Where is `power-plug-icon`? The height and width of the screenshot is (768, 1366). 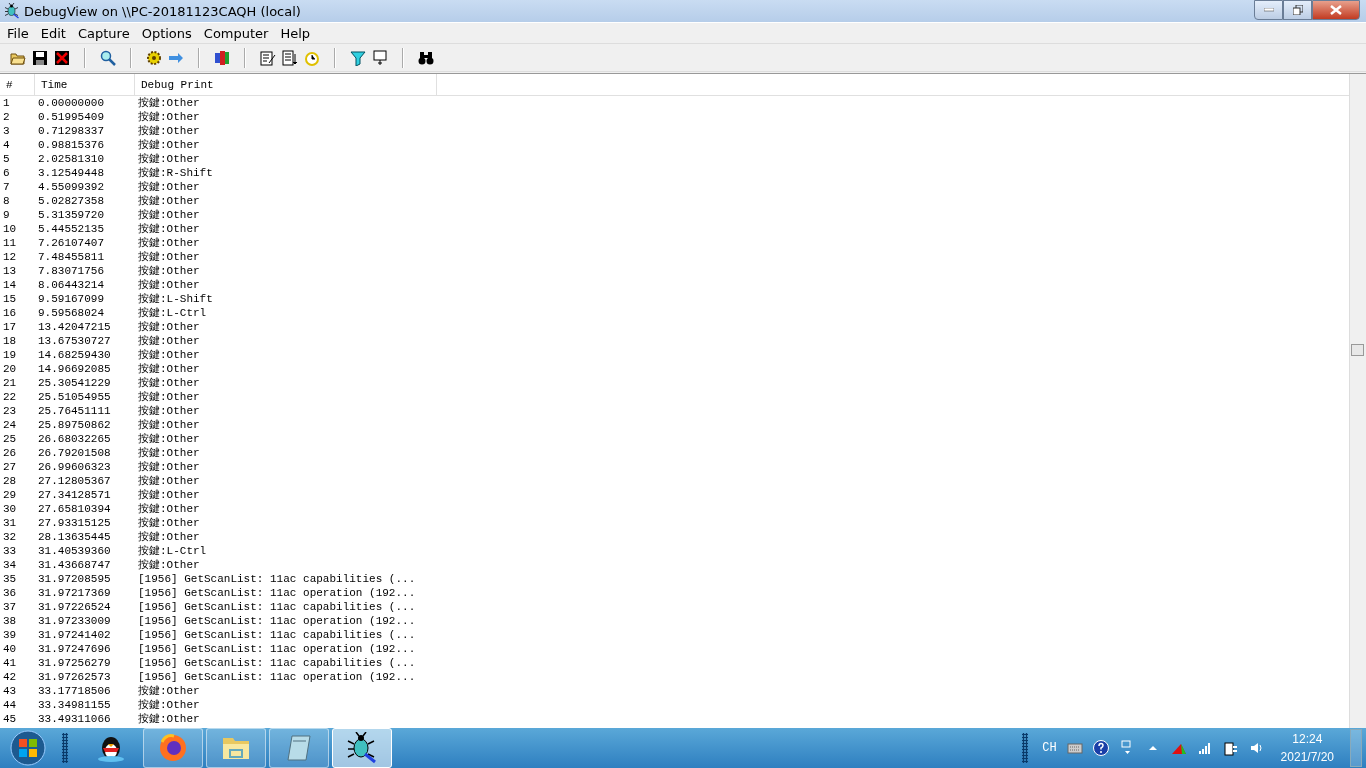 power-plug-icon is located at coordinates (1230, 748).